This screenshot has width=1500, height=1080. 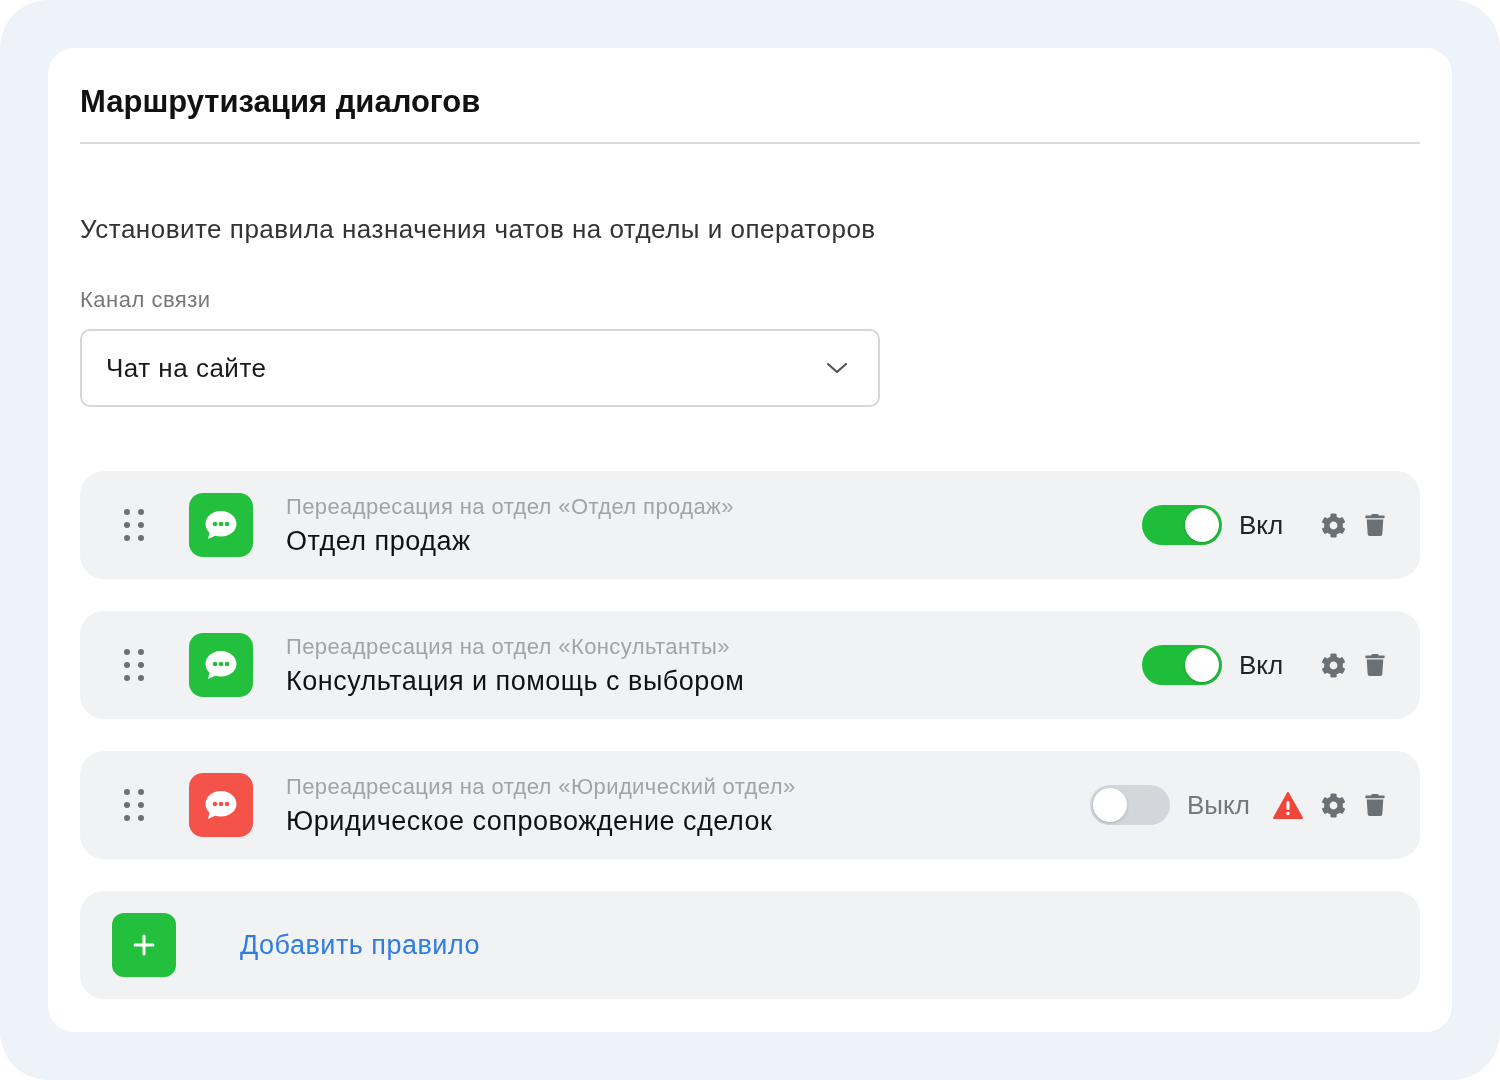 I want to click on rule-name: Консультация и помощь с выбором, so click(x=516, y=681).